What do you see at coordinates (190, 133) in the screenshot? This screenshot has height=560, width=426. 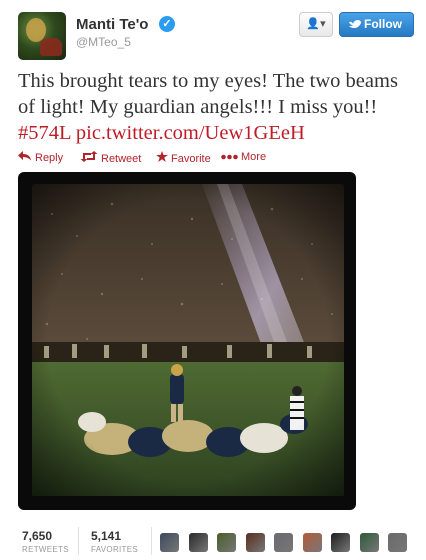 I see `media-link: pic.twitter.com/Uew1GEeH` at bounding box center [190, 133].